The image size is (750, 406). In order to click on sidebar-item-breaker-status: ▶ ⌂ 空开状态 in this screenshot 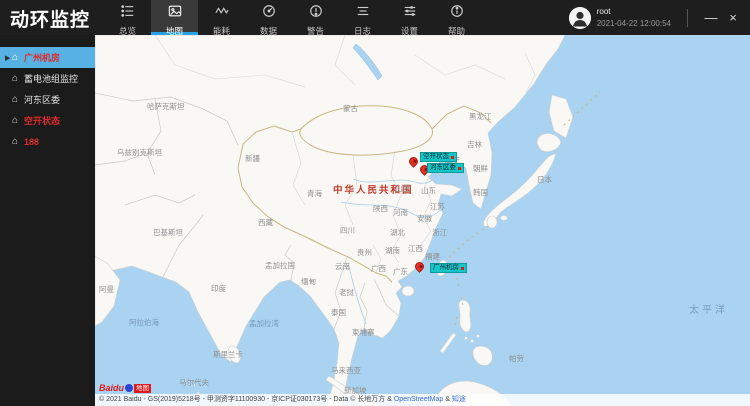, I will do `click(47, 120)`.